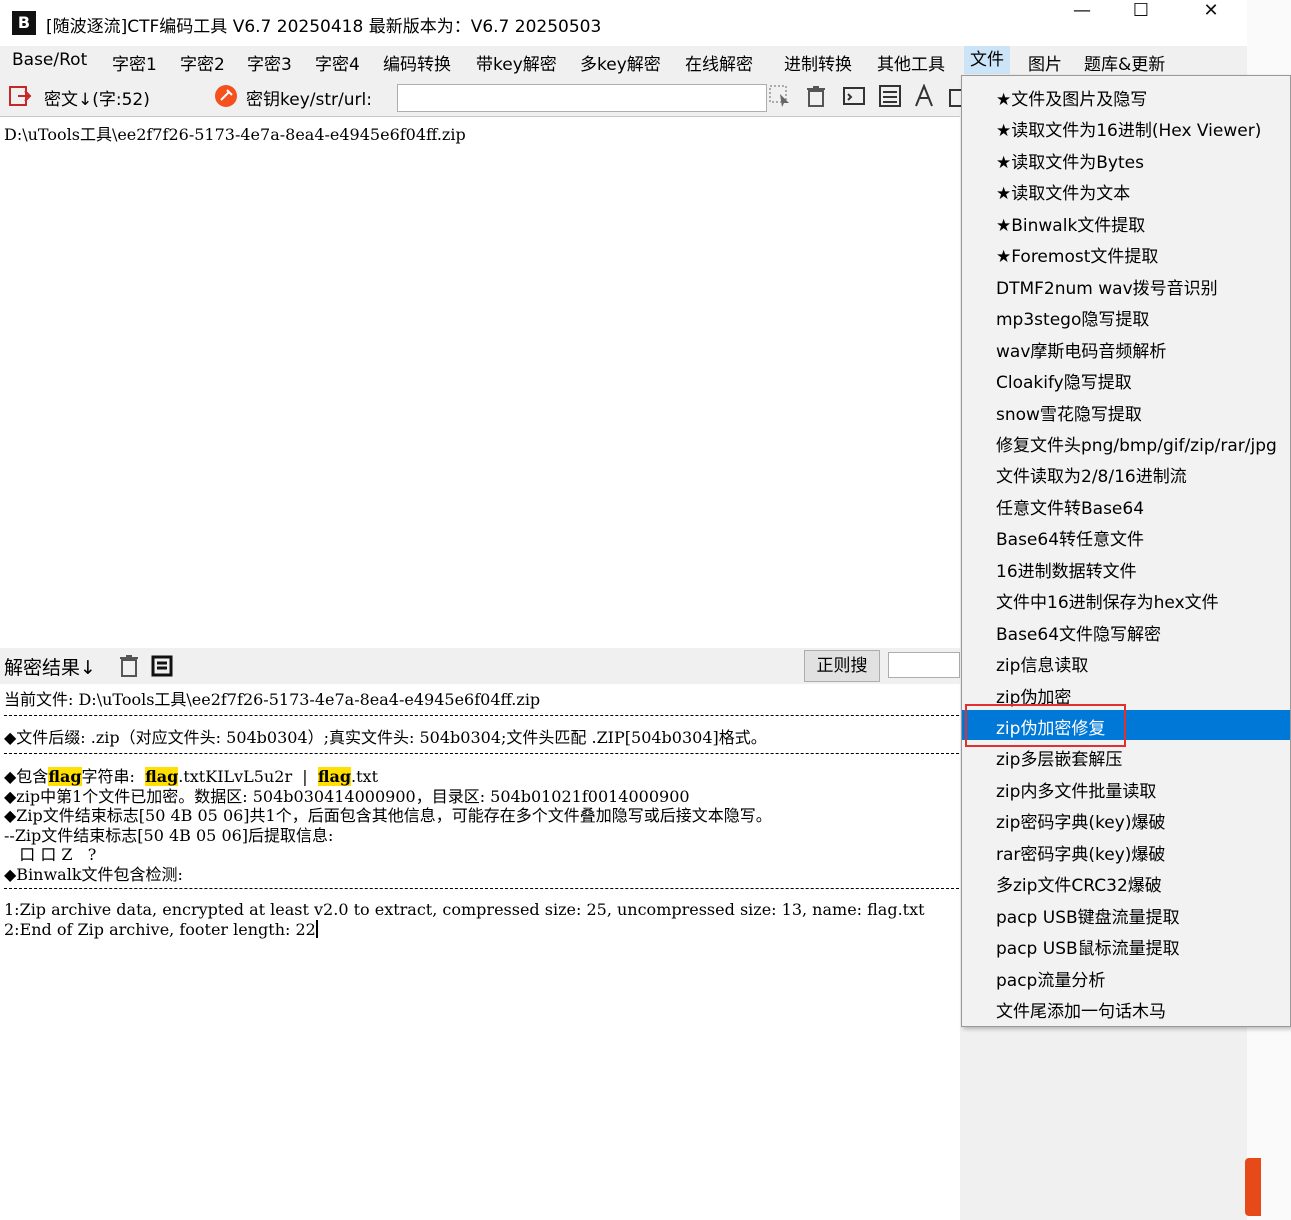 Image resolution: width=1291 pixels, height=1220 pixels. I want to click on file-menu-item: wav摩斯电码音频解析, so click(1126, 348).